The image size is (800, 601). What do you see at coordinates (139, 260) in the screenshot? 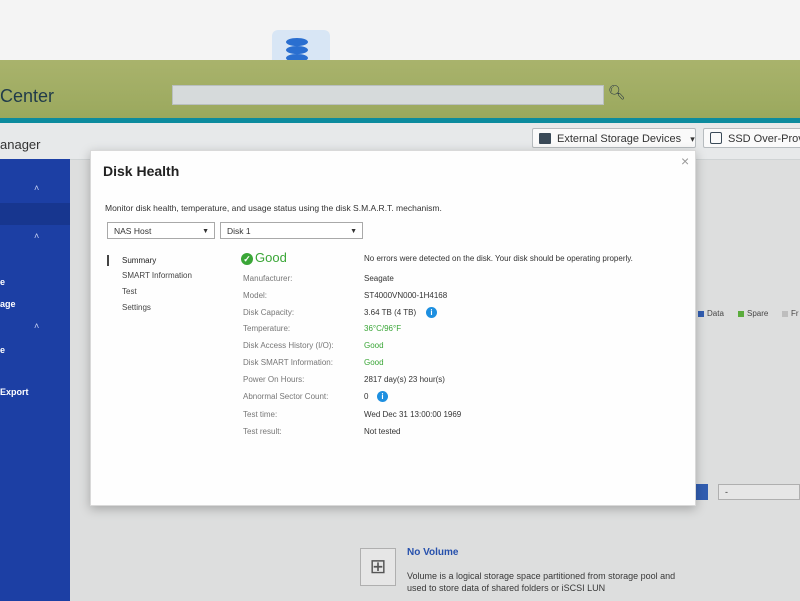
I see `nav-summary: Summary` at bounding box center [139, 260].